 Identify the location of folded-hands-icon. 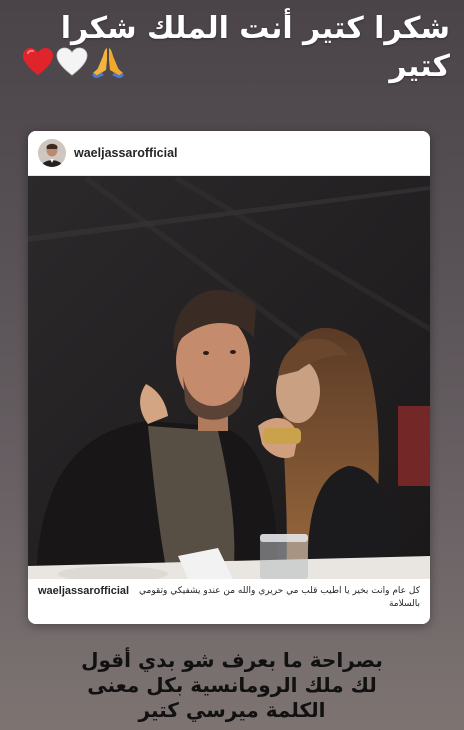
(108, 62).